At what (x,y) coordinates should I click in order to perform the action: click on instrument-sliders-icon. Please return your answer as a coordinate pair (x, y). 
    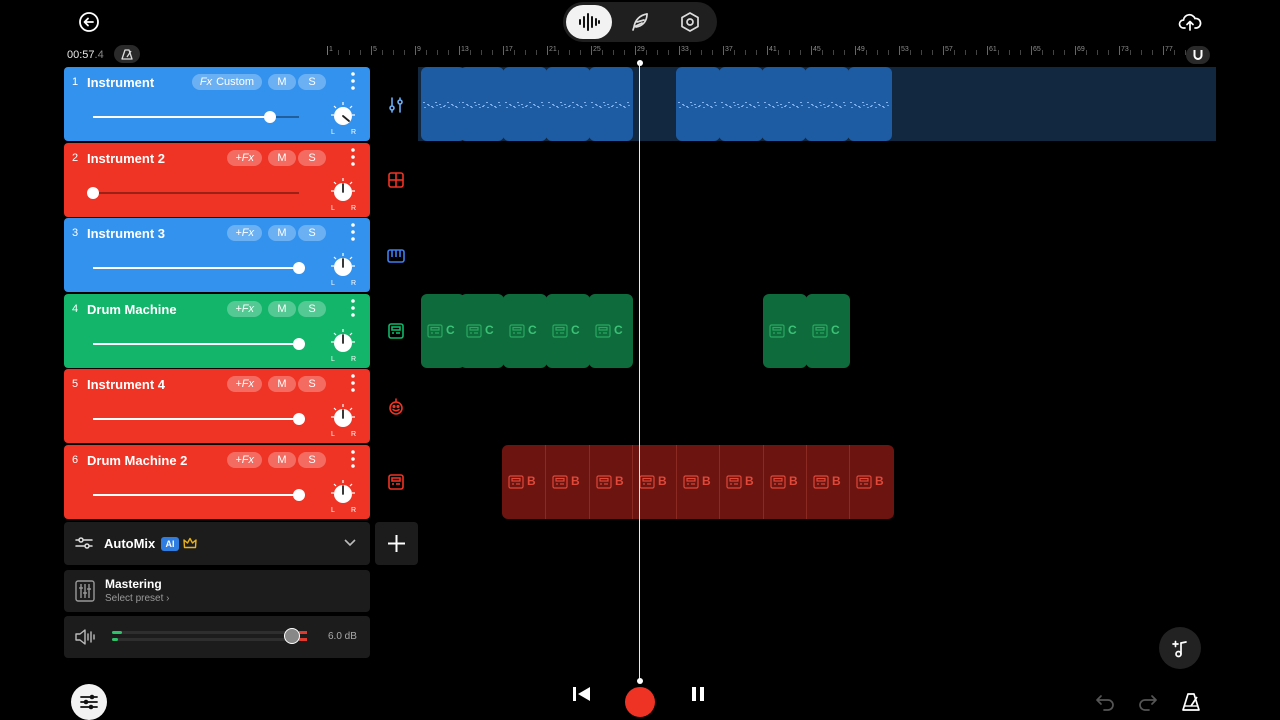
    Looking at the image, I should click on (396, 105).